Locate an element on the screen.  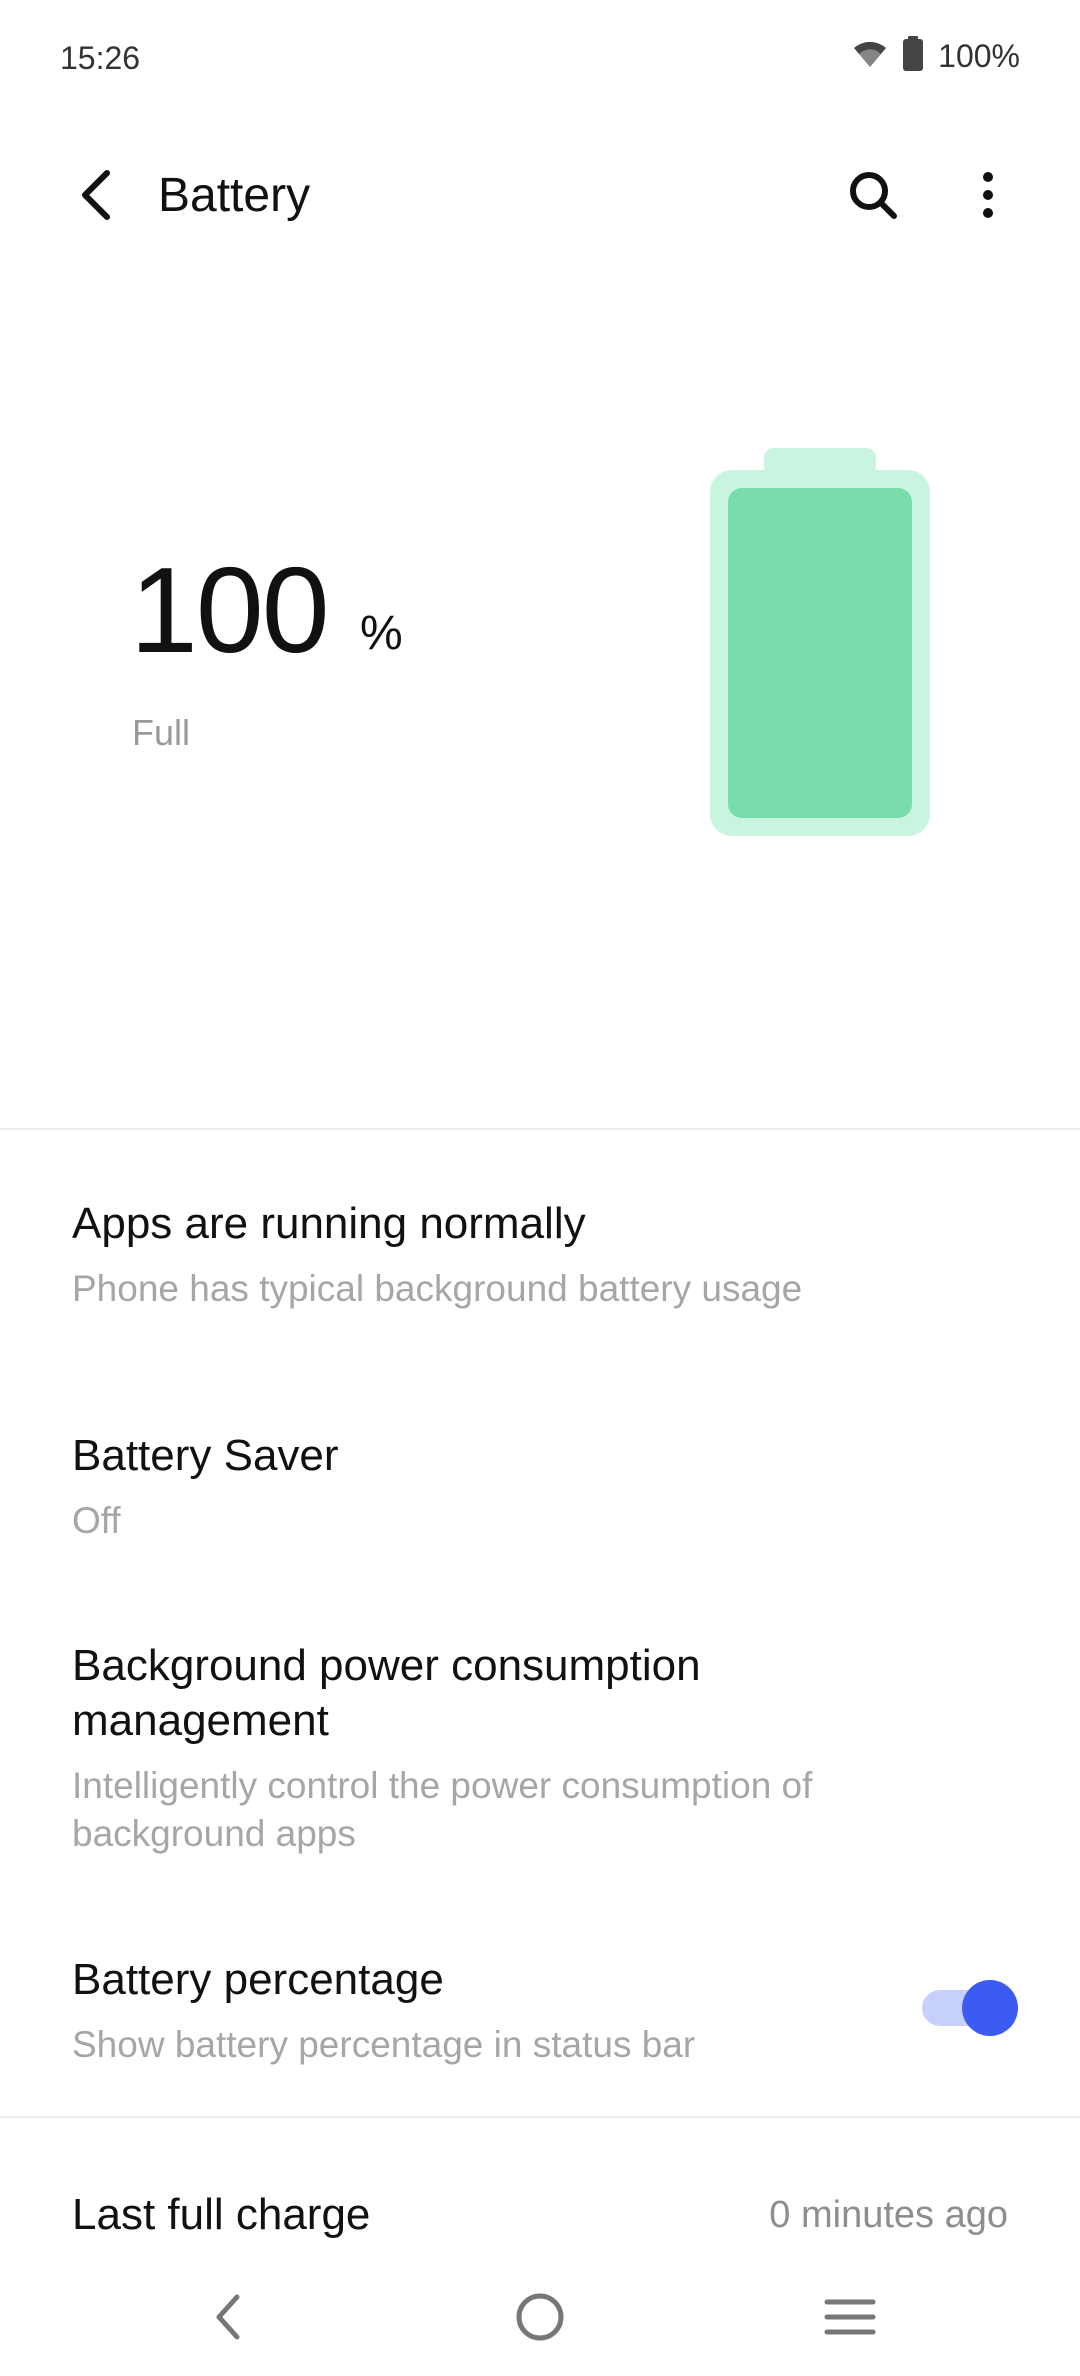
battery-art-fill is located at coordinates (820, 653).